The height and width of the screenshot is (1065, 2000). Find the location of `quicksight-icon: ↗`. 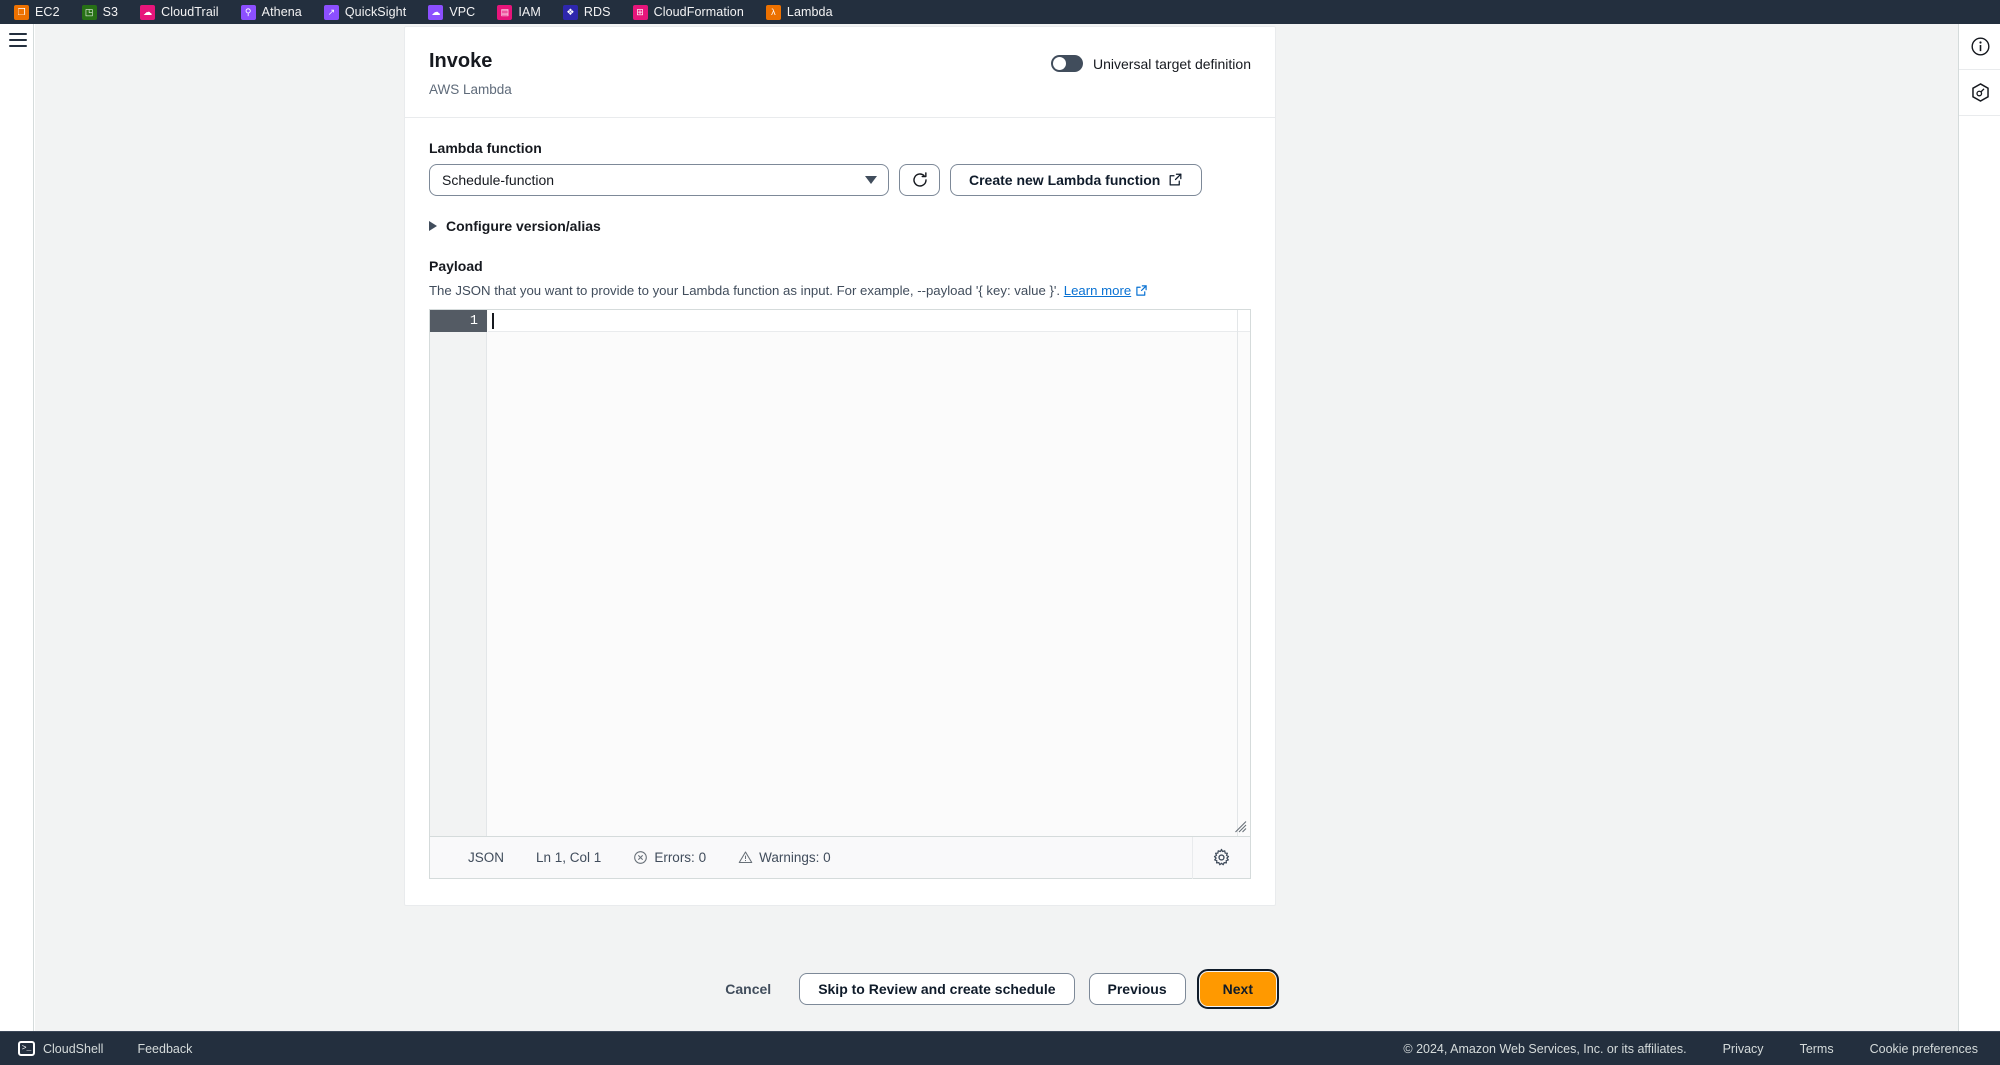

quicksight-icon: ↗ is located at coordinates (331, 12).